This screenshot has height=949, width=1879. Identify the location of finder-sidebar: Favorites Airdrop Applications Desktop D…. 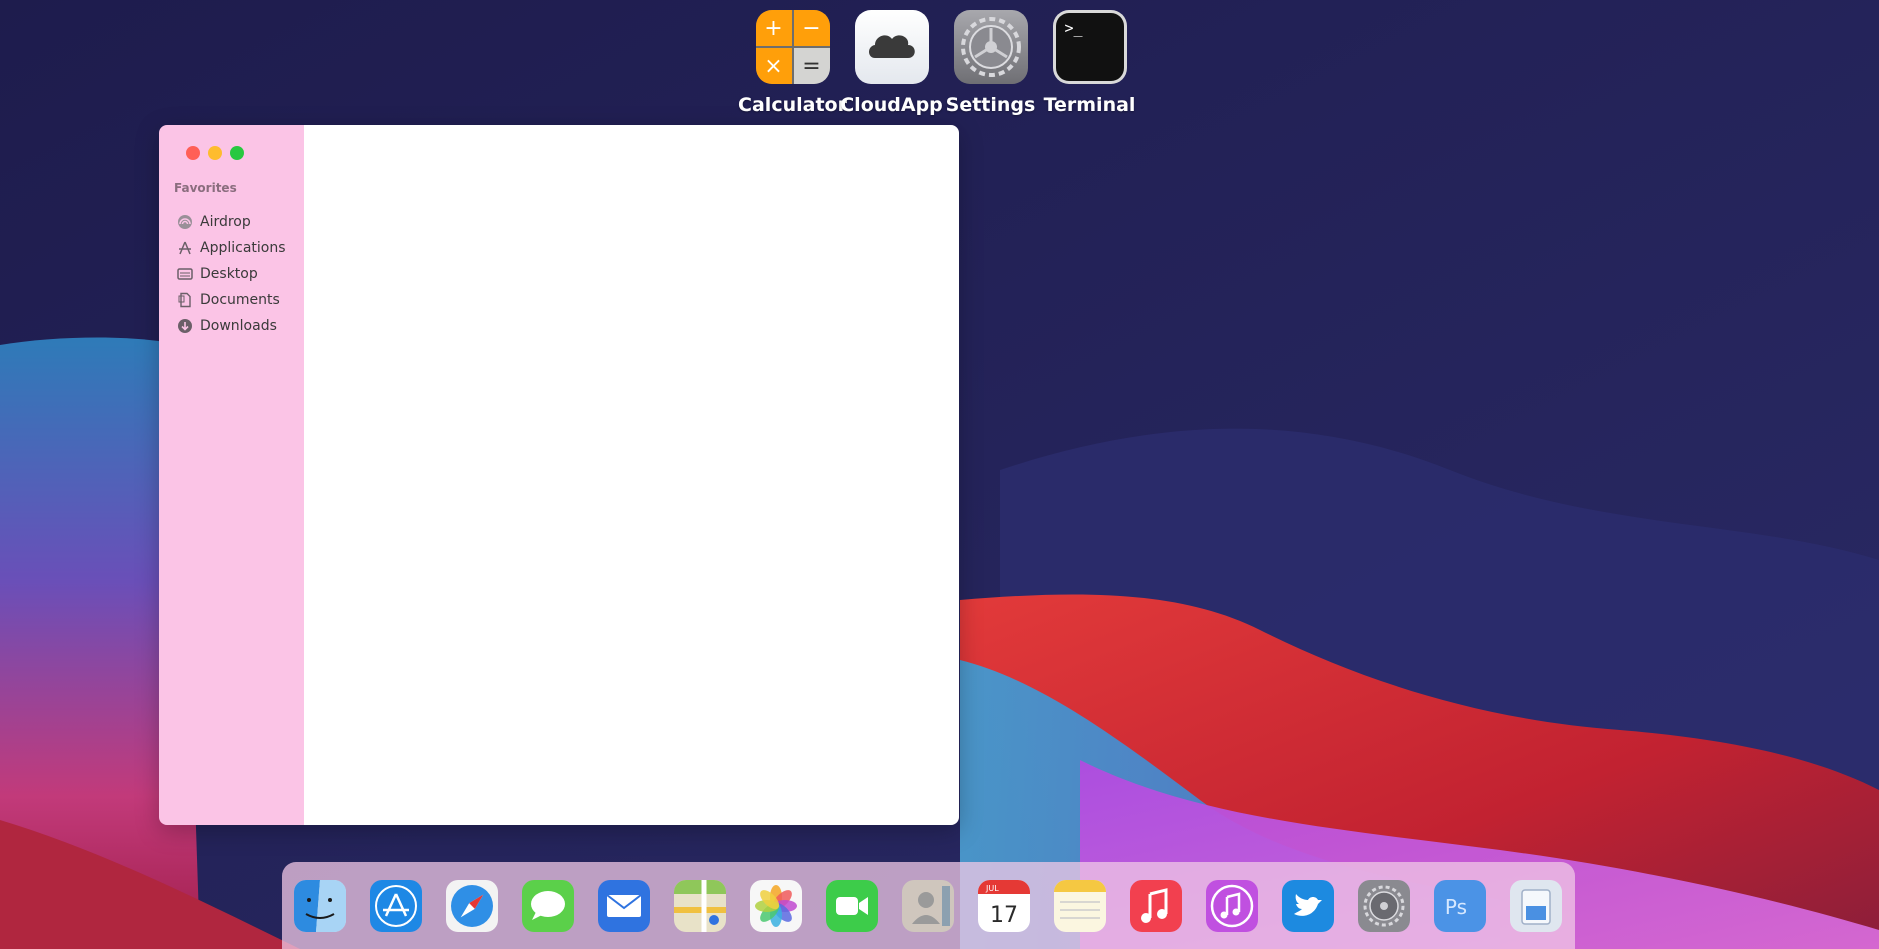
(231, 475).